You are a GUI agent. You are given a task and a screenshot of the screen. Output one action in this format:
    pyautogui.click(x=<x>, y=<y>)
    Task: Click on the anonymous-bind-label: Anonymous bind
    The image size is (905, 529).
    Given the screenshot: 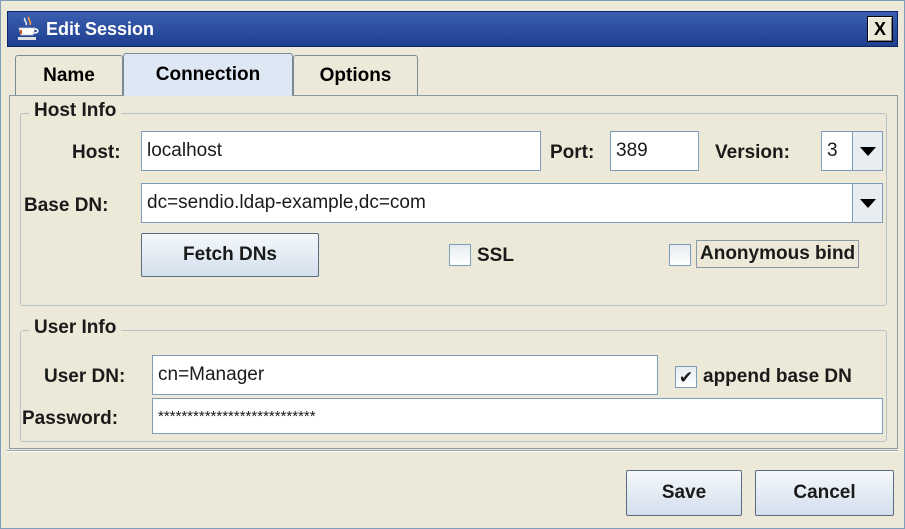 What is the action you would take?
    pyautogui.click(x=778, y=254)
    